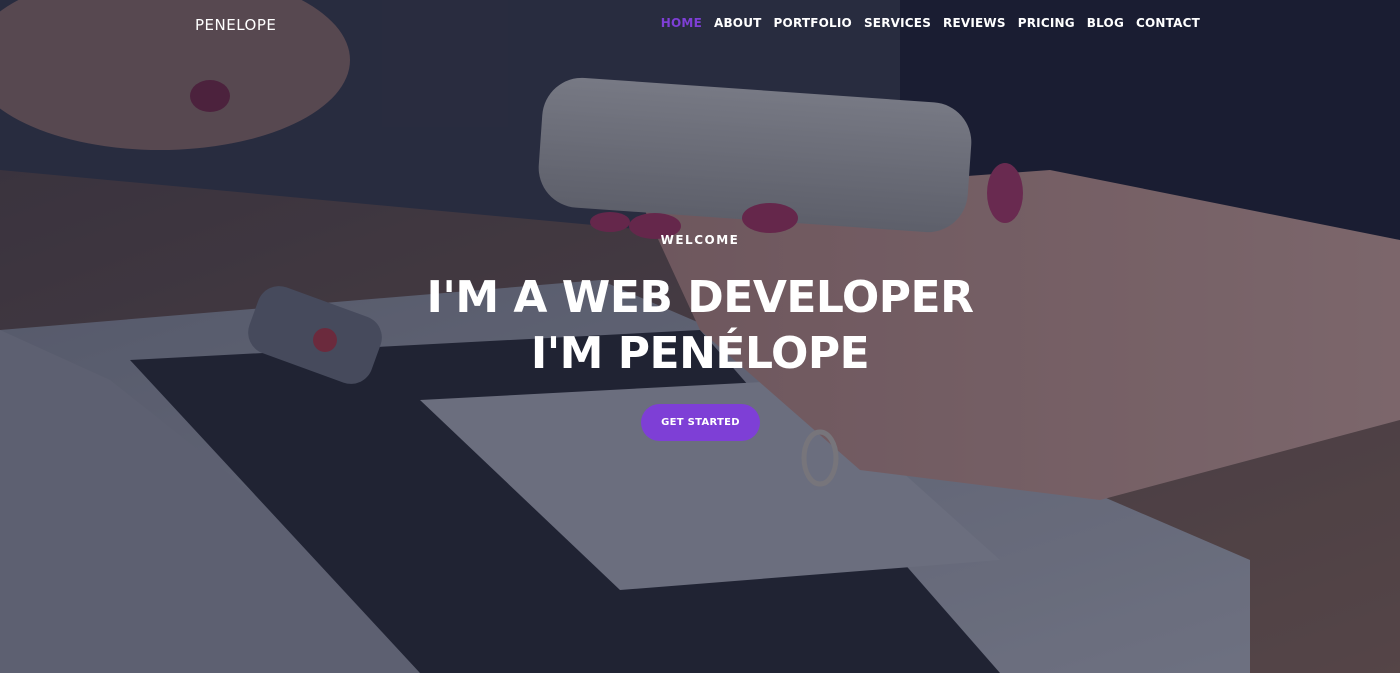 This screenshot has width=1400, height=673. Describe the element at coordinates (738, 23) in the screenshot. I see `nav-item-about: ABOUT` at that location.